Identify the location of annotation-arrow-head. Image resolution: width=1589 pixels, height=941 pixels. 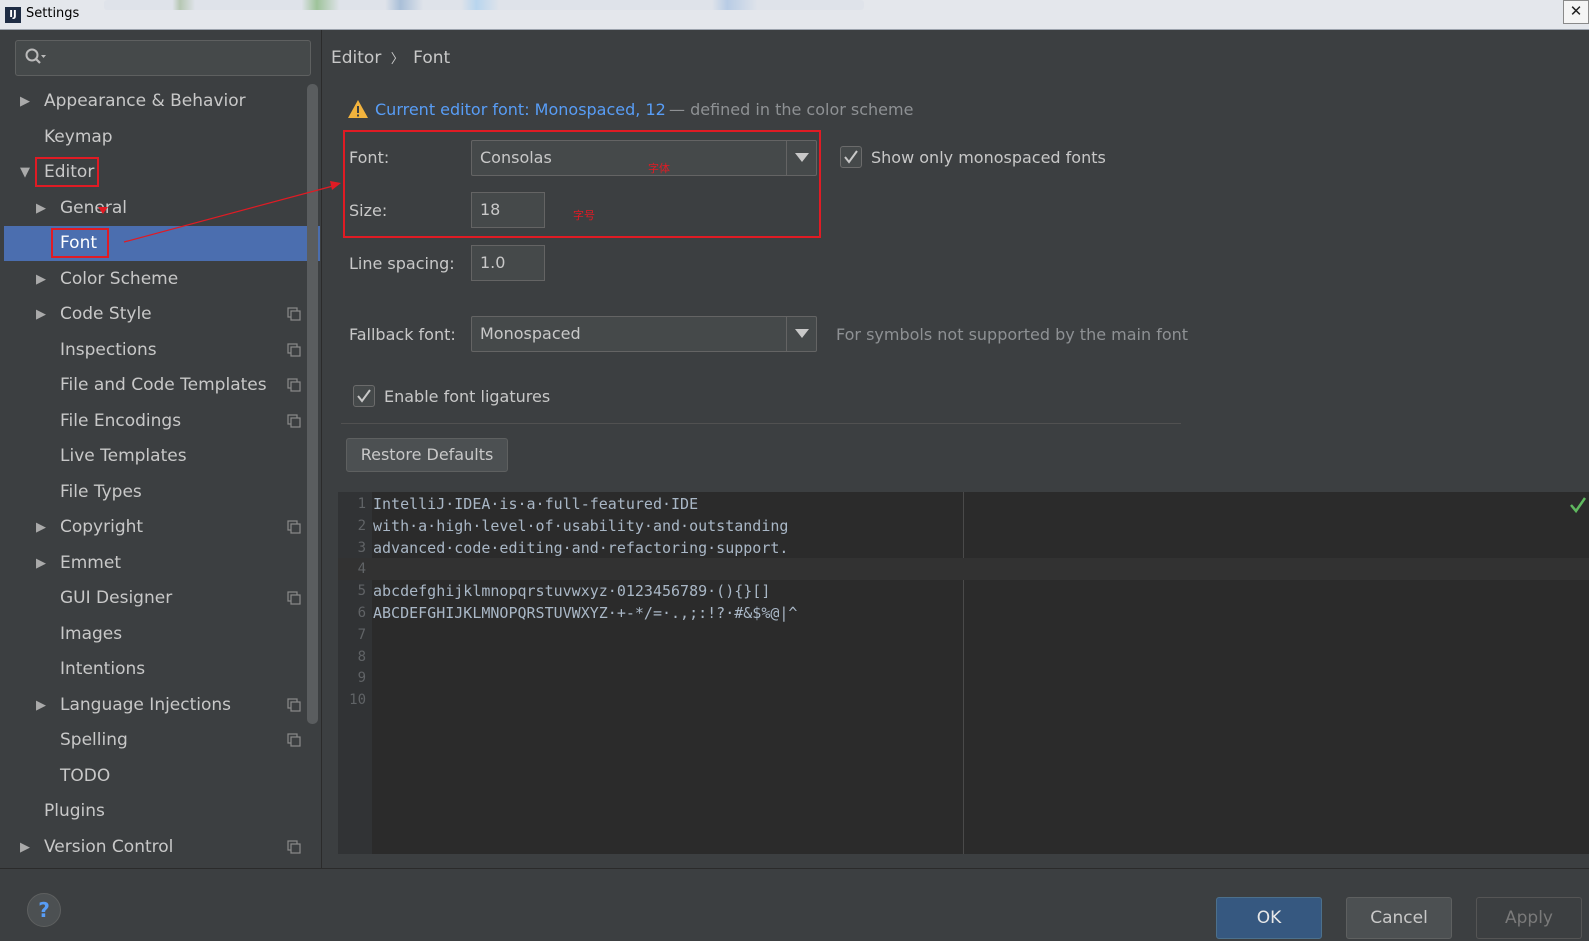
(335, 185).